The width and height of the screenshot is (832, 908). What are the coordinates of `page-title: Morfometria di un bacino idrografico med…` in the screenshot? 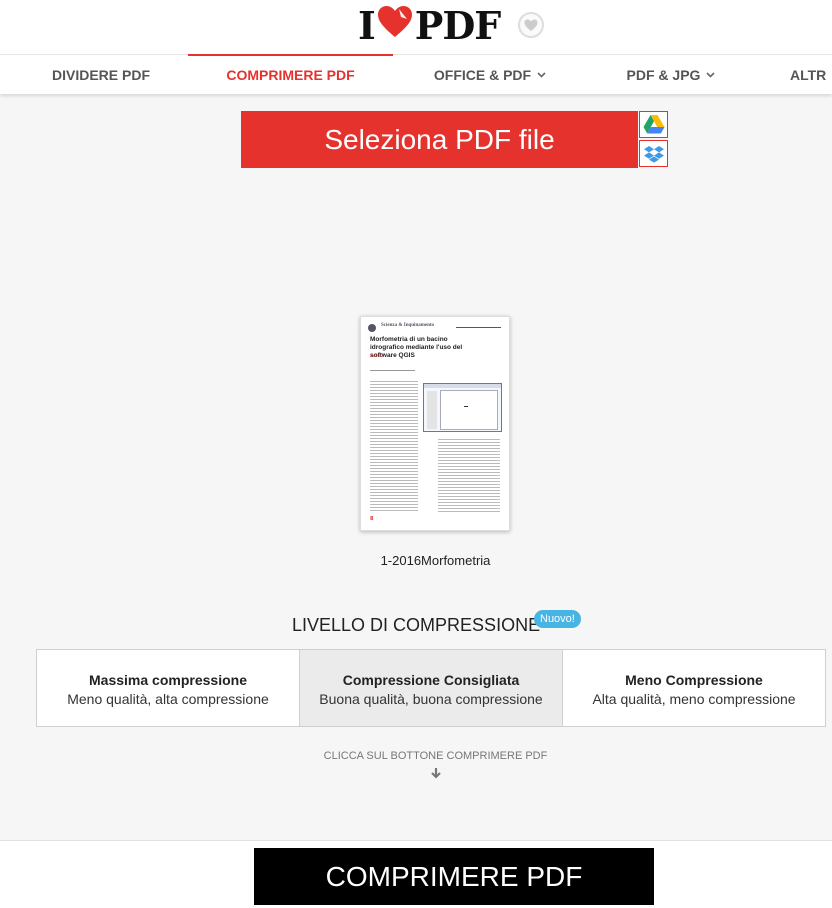 It's located at (416, 347).